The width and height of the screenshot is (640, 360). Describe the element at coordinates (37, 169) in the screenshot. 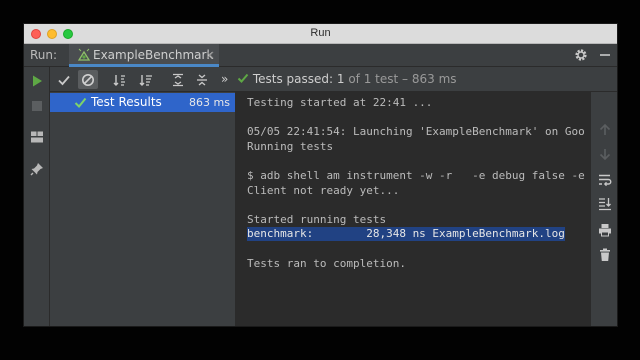

I see `pin-icon` at that location.